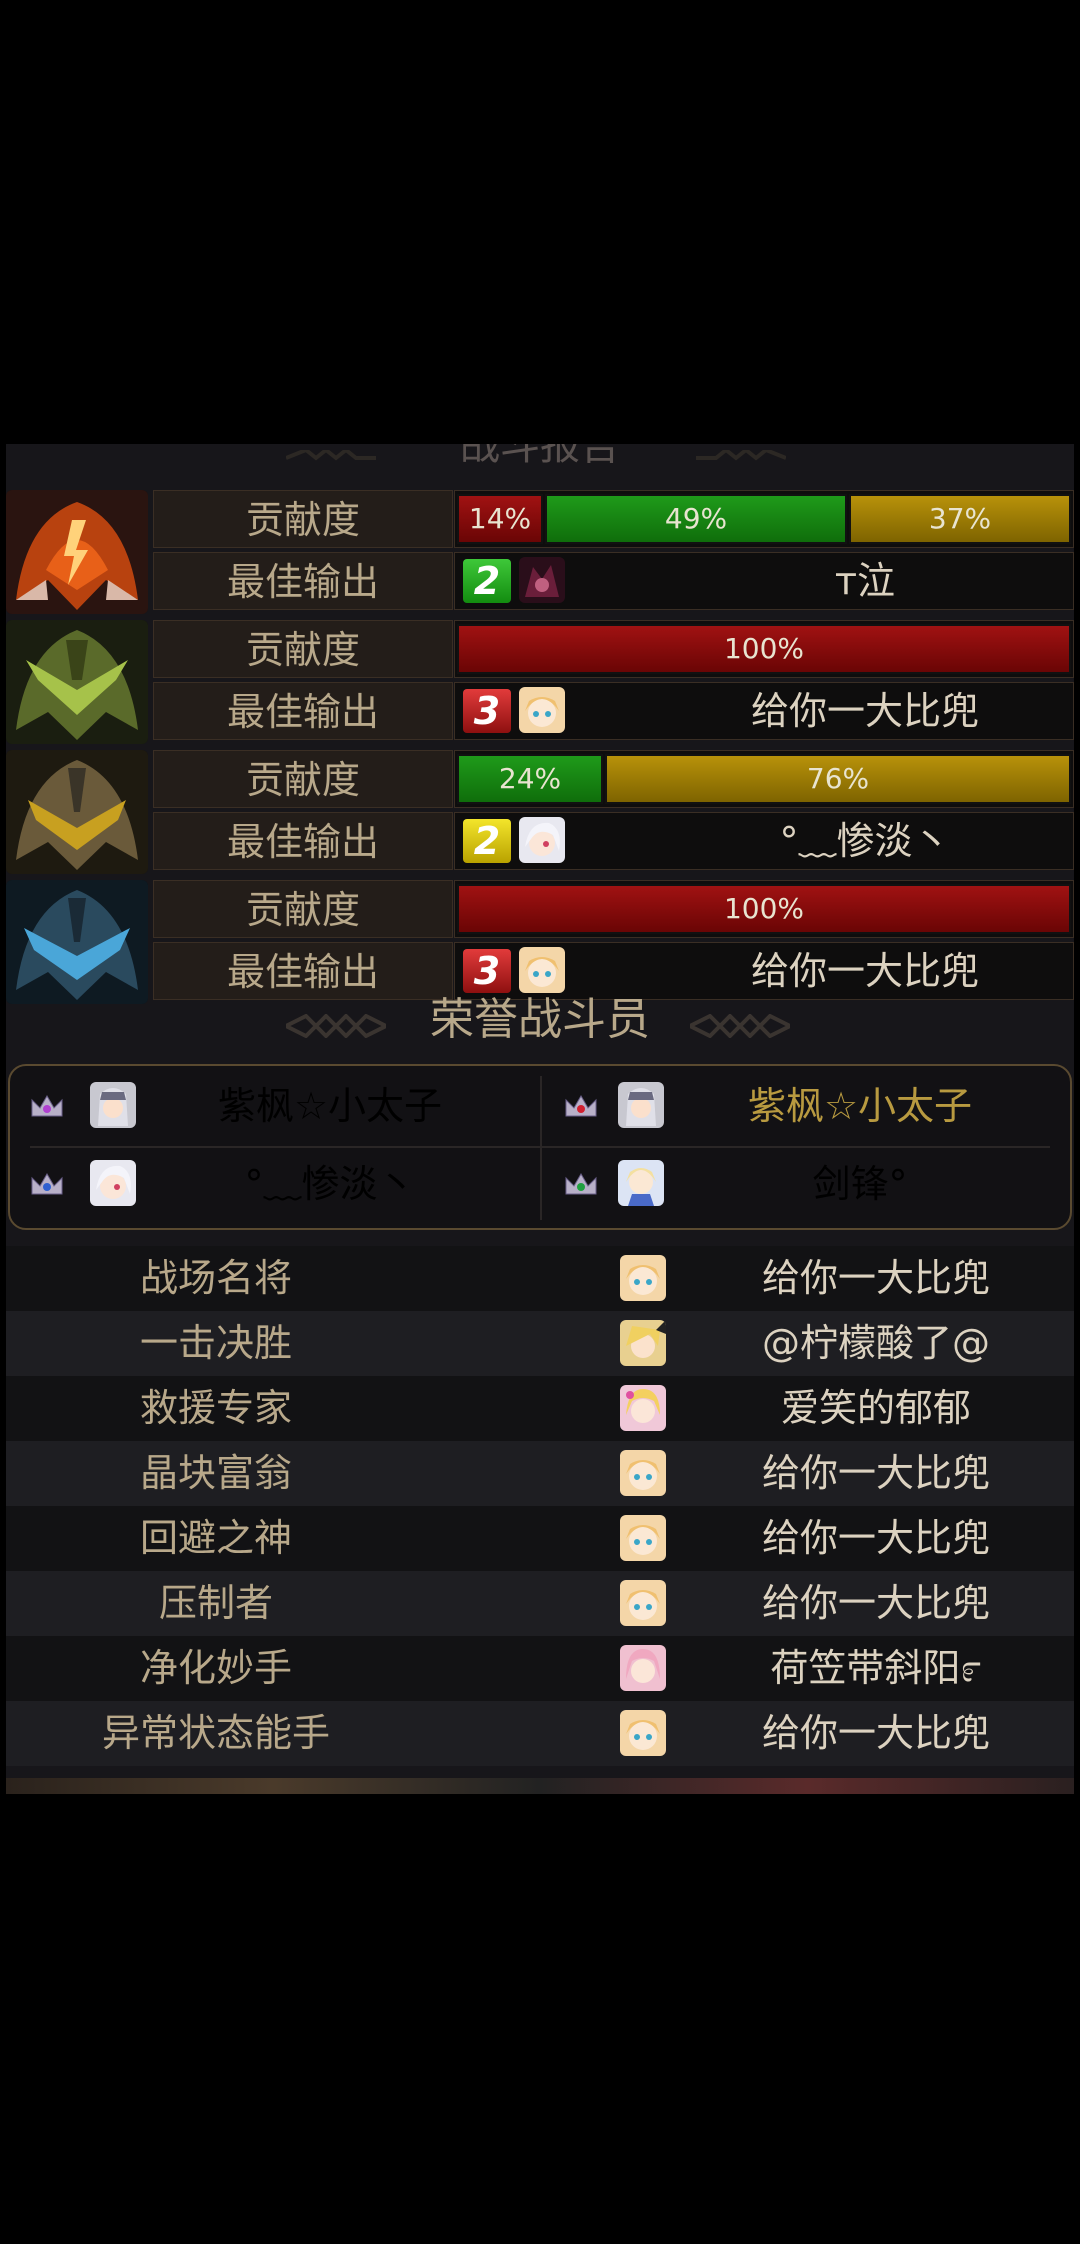 The image size is (1080, 2244). Describe the element at coordinates (540, 1343) in the screenshot. I see `list-item: 一击决胜 @柠檬酸了@` at that location.